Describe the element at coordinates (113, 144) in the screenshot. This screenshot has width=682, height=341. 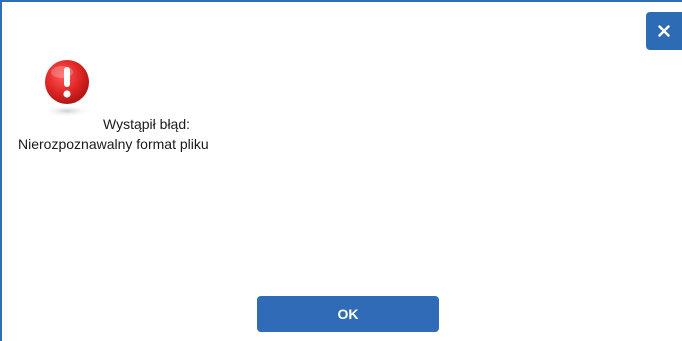
I see `error-detail: Nierozpoznawalny format pliku` at that location.